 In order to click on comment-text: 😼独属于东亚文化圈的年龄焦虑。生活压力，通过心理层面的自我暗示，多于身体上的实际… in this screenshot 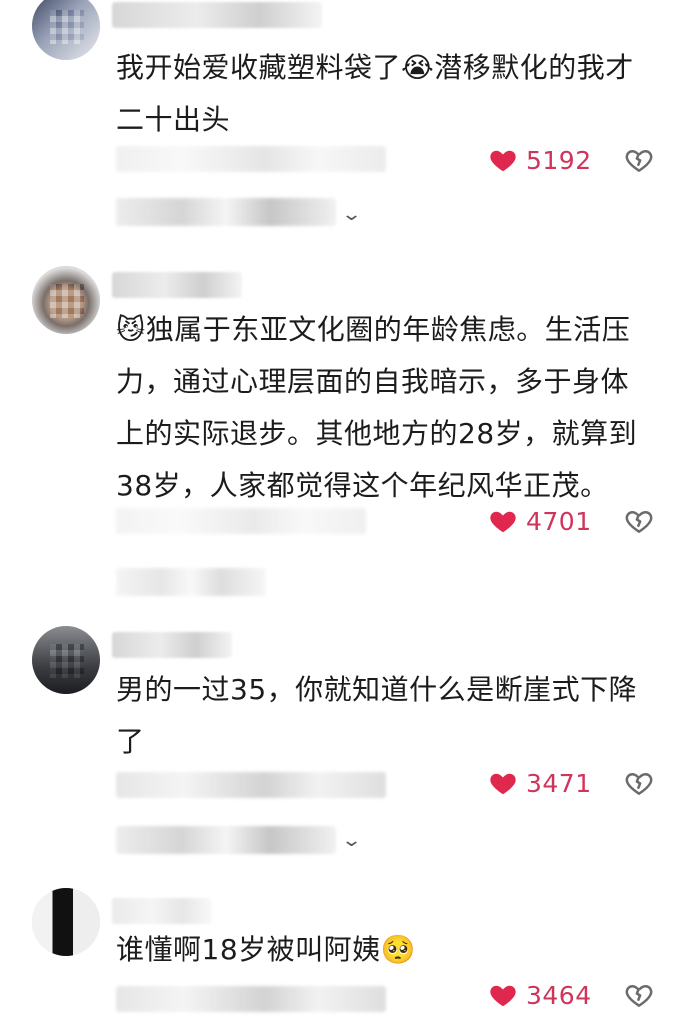, I will do `click(377, 407)`.